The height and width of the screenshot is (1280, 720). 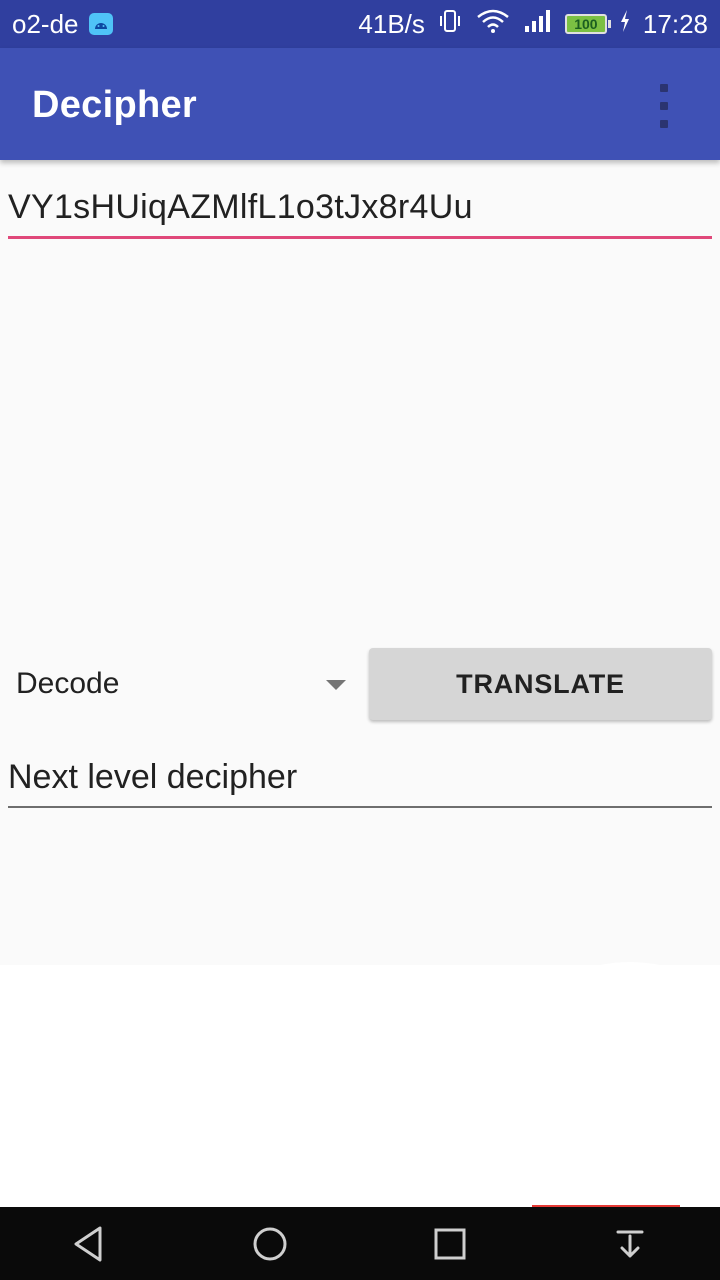 I want to click on output-text: Next level decipher, so click(x=153, y=777).